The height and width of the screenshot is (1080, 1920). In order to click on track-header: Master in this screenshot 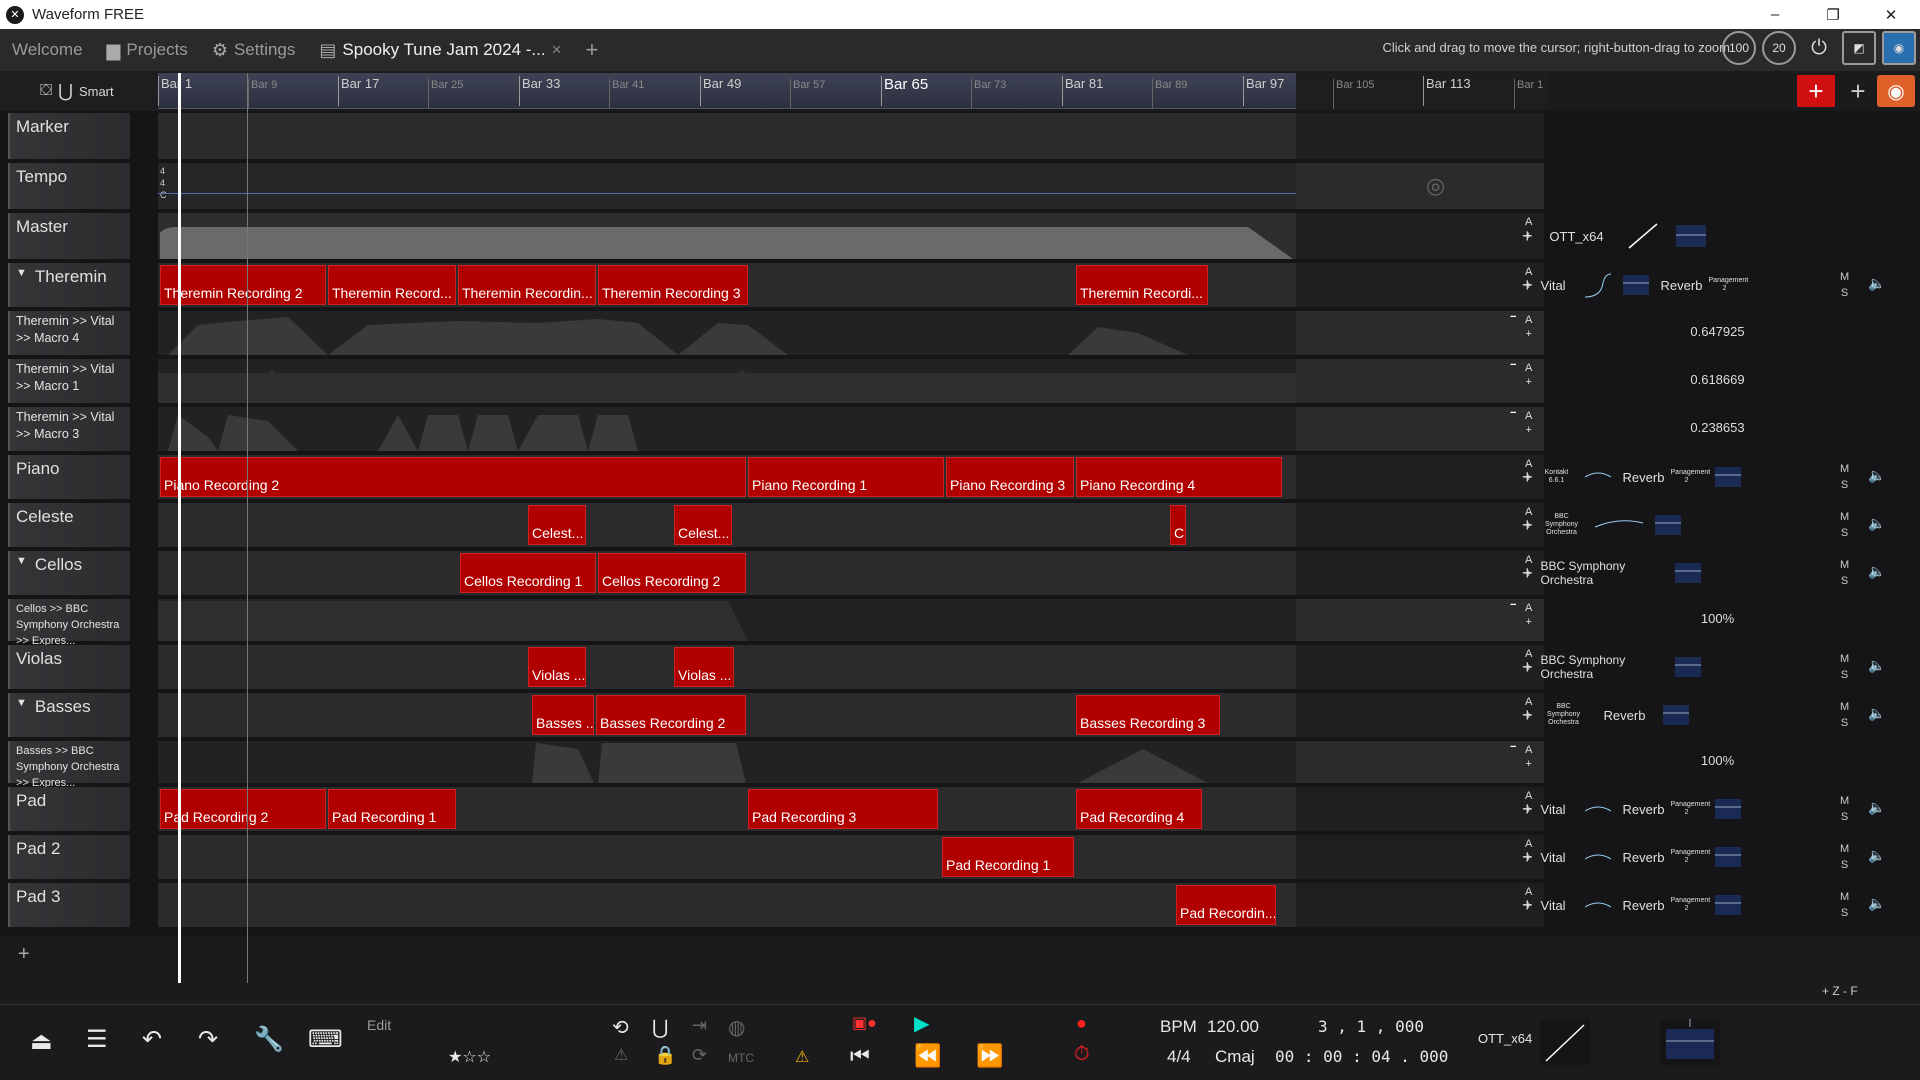, I will do `click(69, 236)`.